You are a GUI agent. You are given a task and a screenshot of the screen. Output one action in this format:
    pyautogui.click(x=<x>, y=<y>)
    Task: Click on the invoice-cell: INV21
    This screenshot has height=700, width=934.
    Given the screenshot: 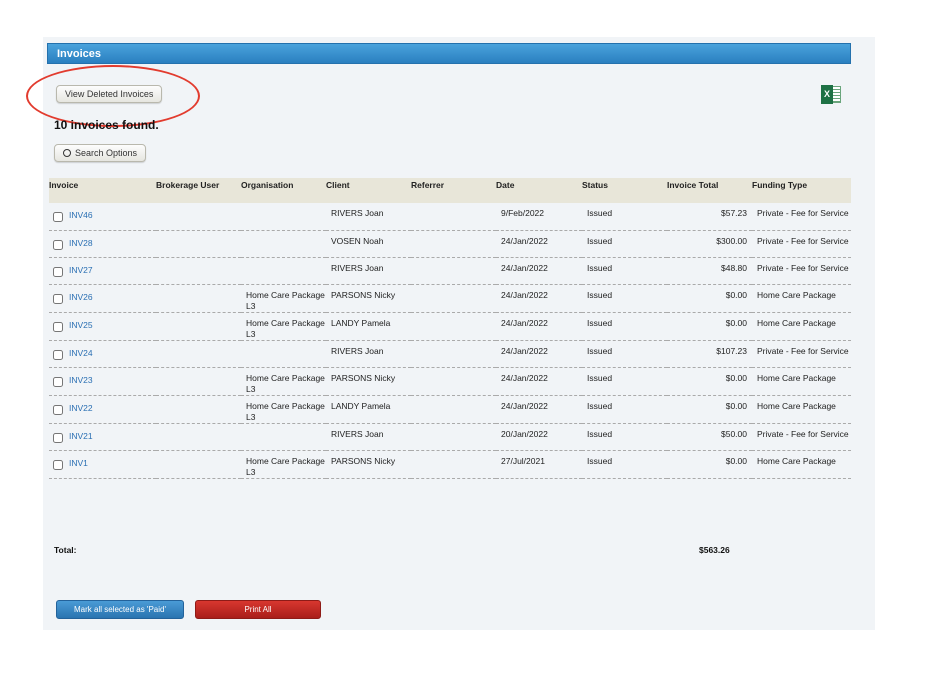 What is the action you would take?
    pyautogui.click(x=102, y=437)
    